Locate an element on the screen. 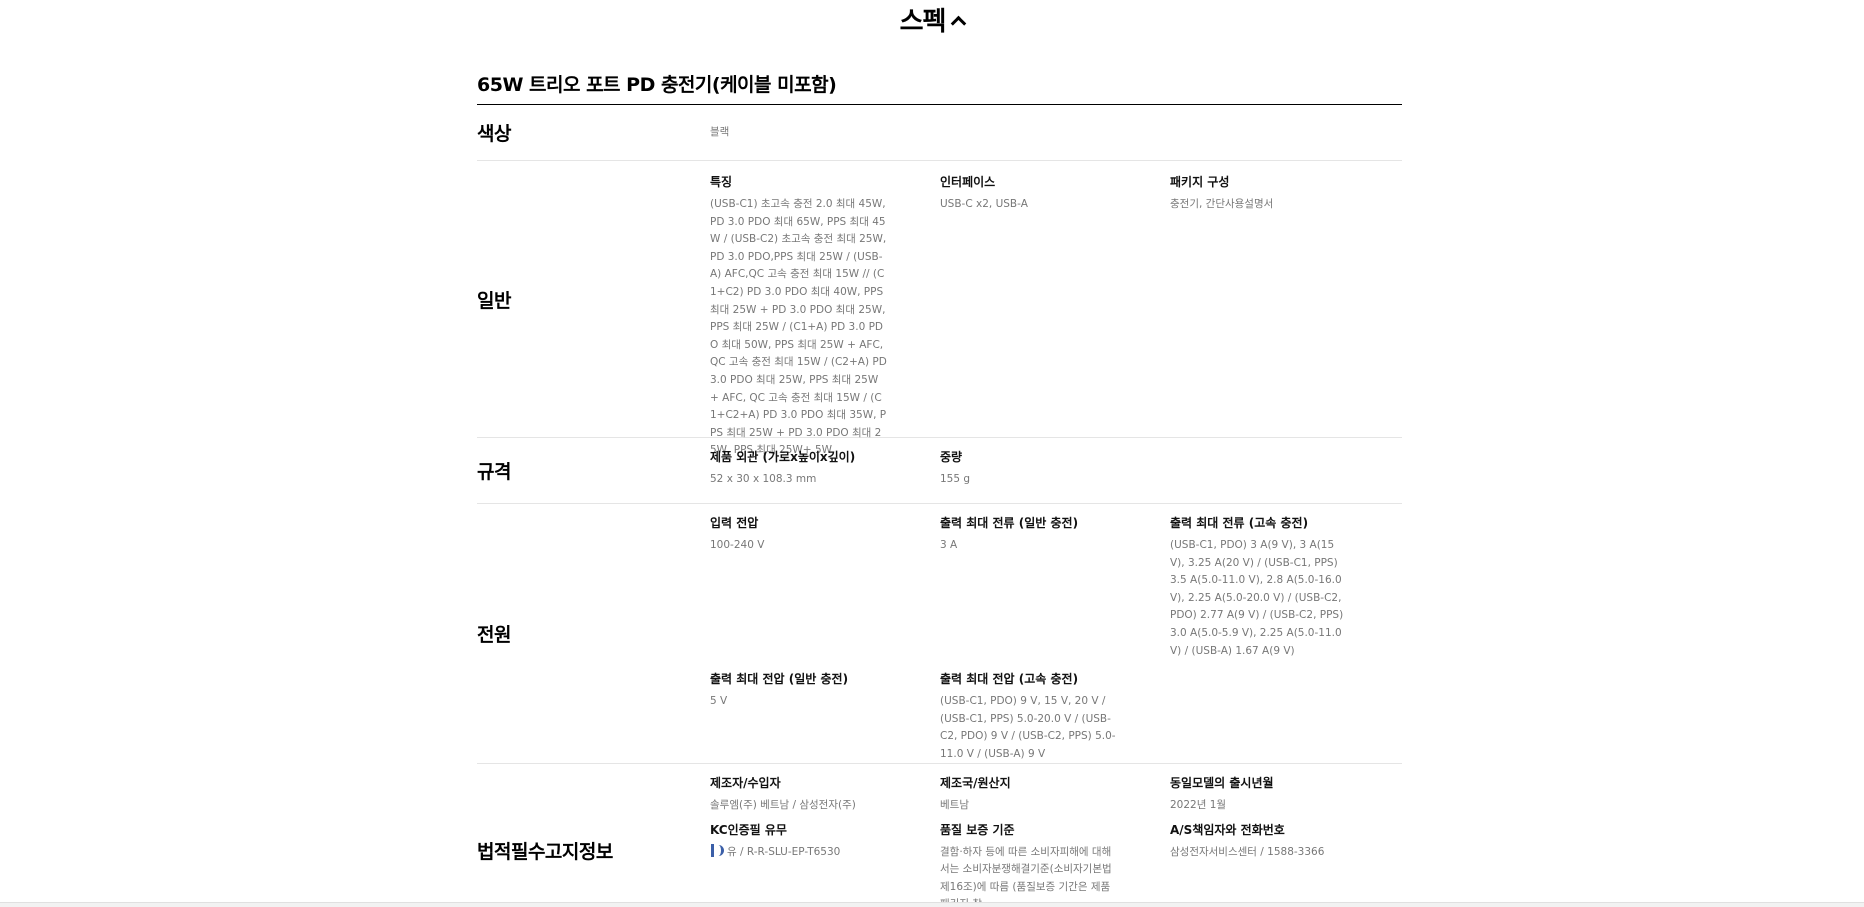 This screenshot has height=907, width=1864. spec-name: 출력 최대 전류 (일반 충전) is located at coordinates (1009, 523).